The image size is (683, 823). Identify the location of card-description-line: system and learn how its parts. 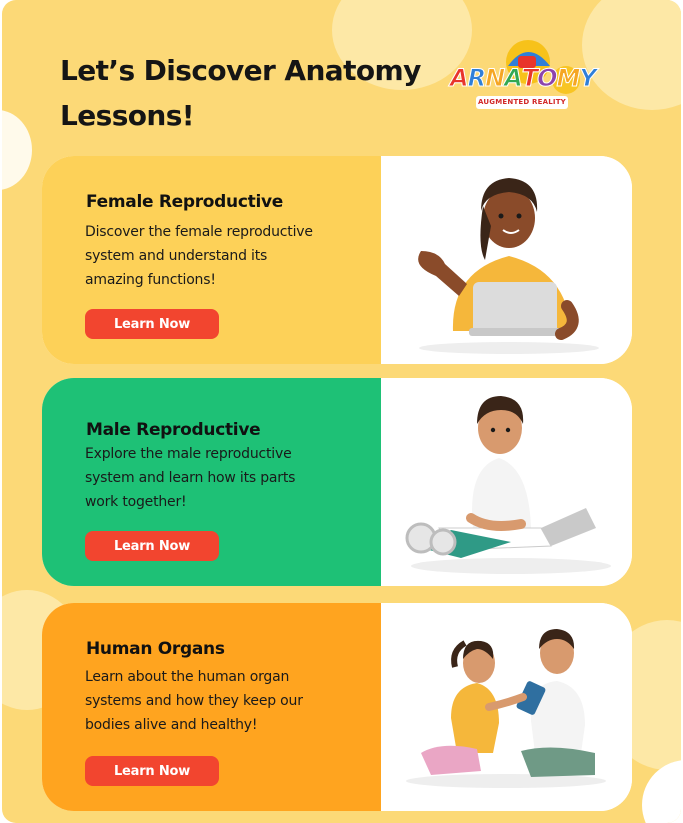
(190, 478).